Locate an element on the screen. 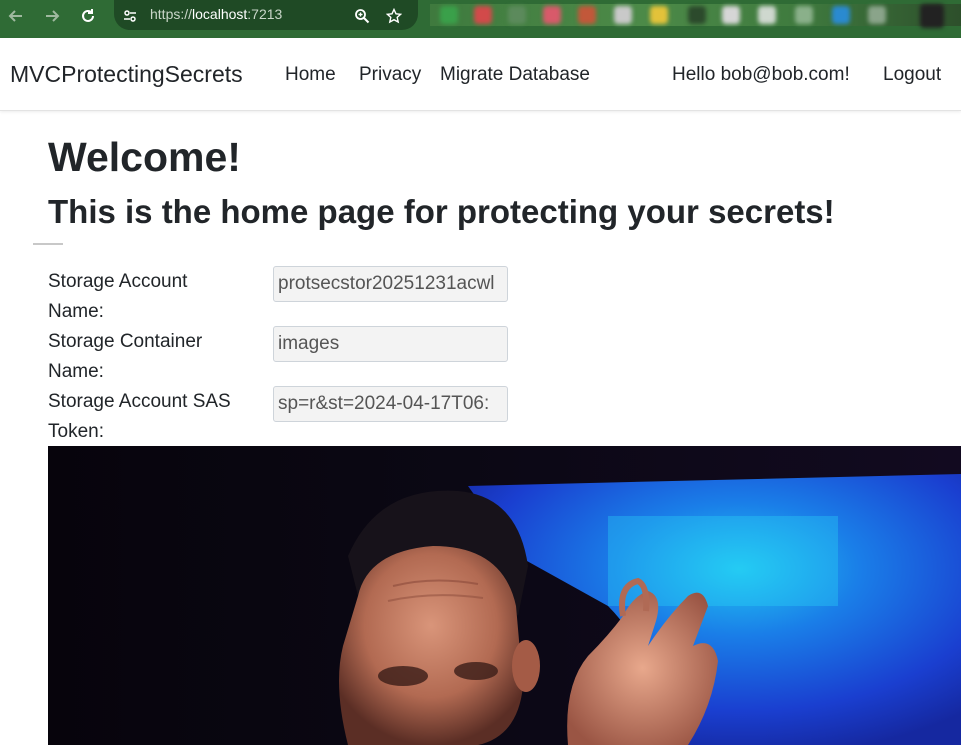 This screenshot has width=961, height=745. profile-avatar is located at coordinates (932, 16).